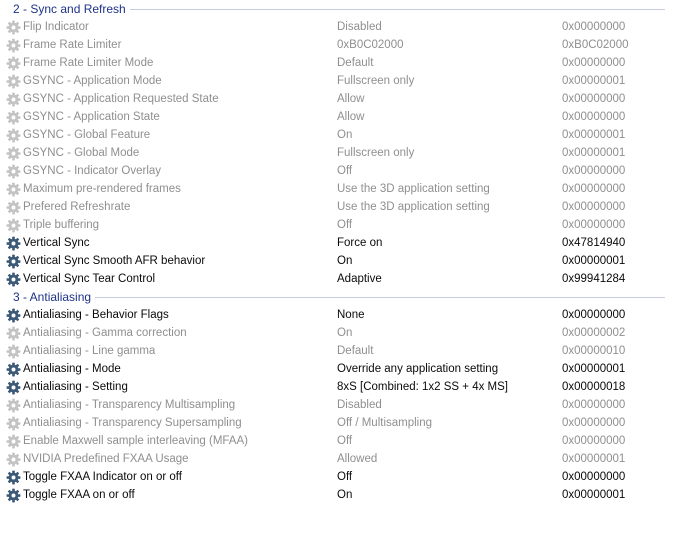  What do you see at coordinates (336, 117) in the screenshot?
I see `setting-row: GSYNC - Application State Allow 0x00000000` at bounding box center [336, 117].